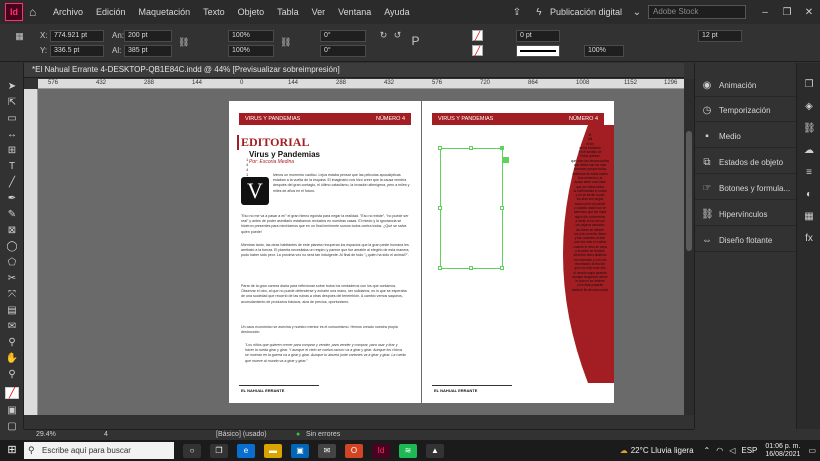 Image resolution: width=820 pixels, height=461 pixels. Describe the element at coordinates (343, 36) in the screenshot. I see `rotate-field: 0°` at that location.